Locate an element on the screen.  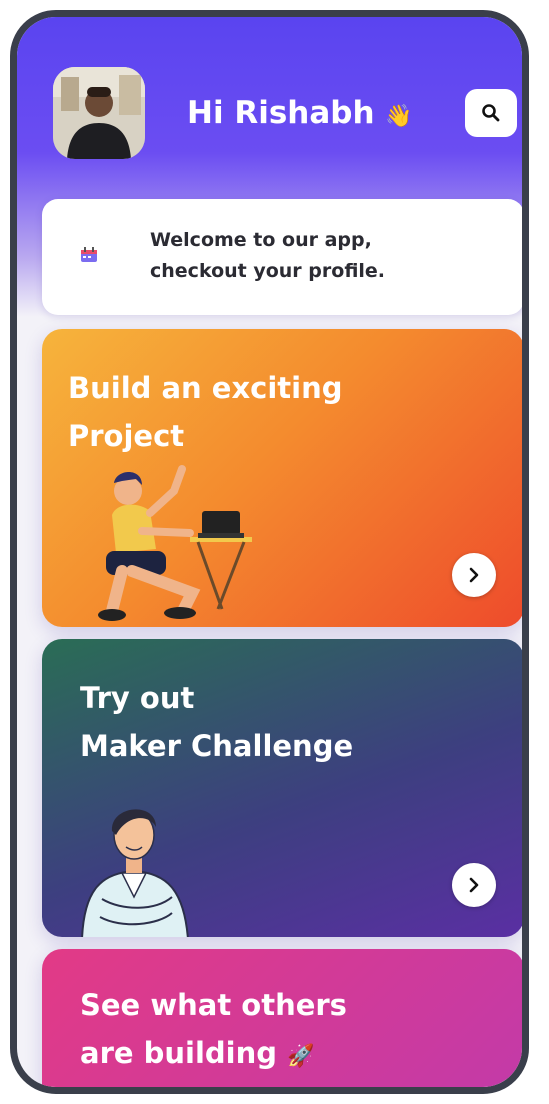
rocket-emoji: 🚀 is located at coordinates (301, 1056).